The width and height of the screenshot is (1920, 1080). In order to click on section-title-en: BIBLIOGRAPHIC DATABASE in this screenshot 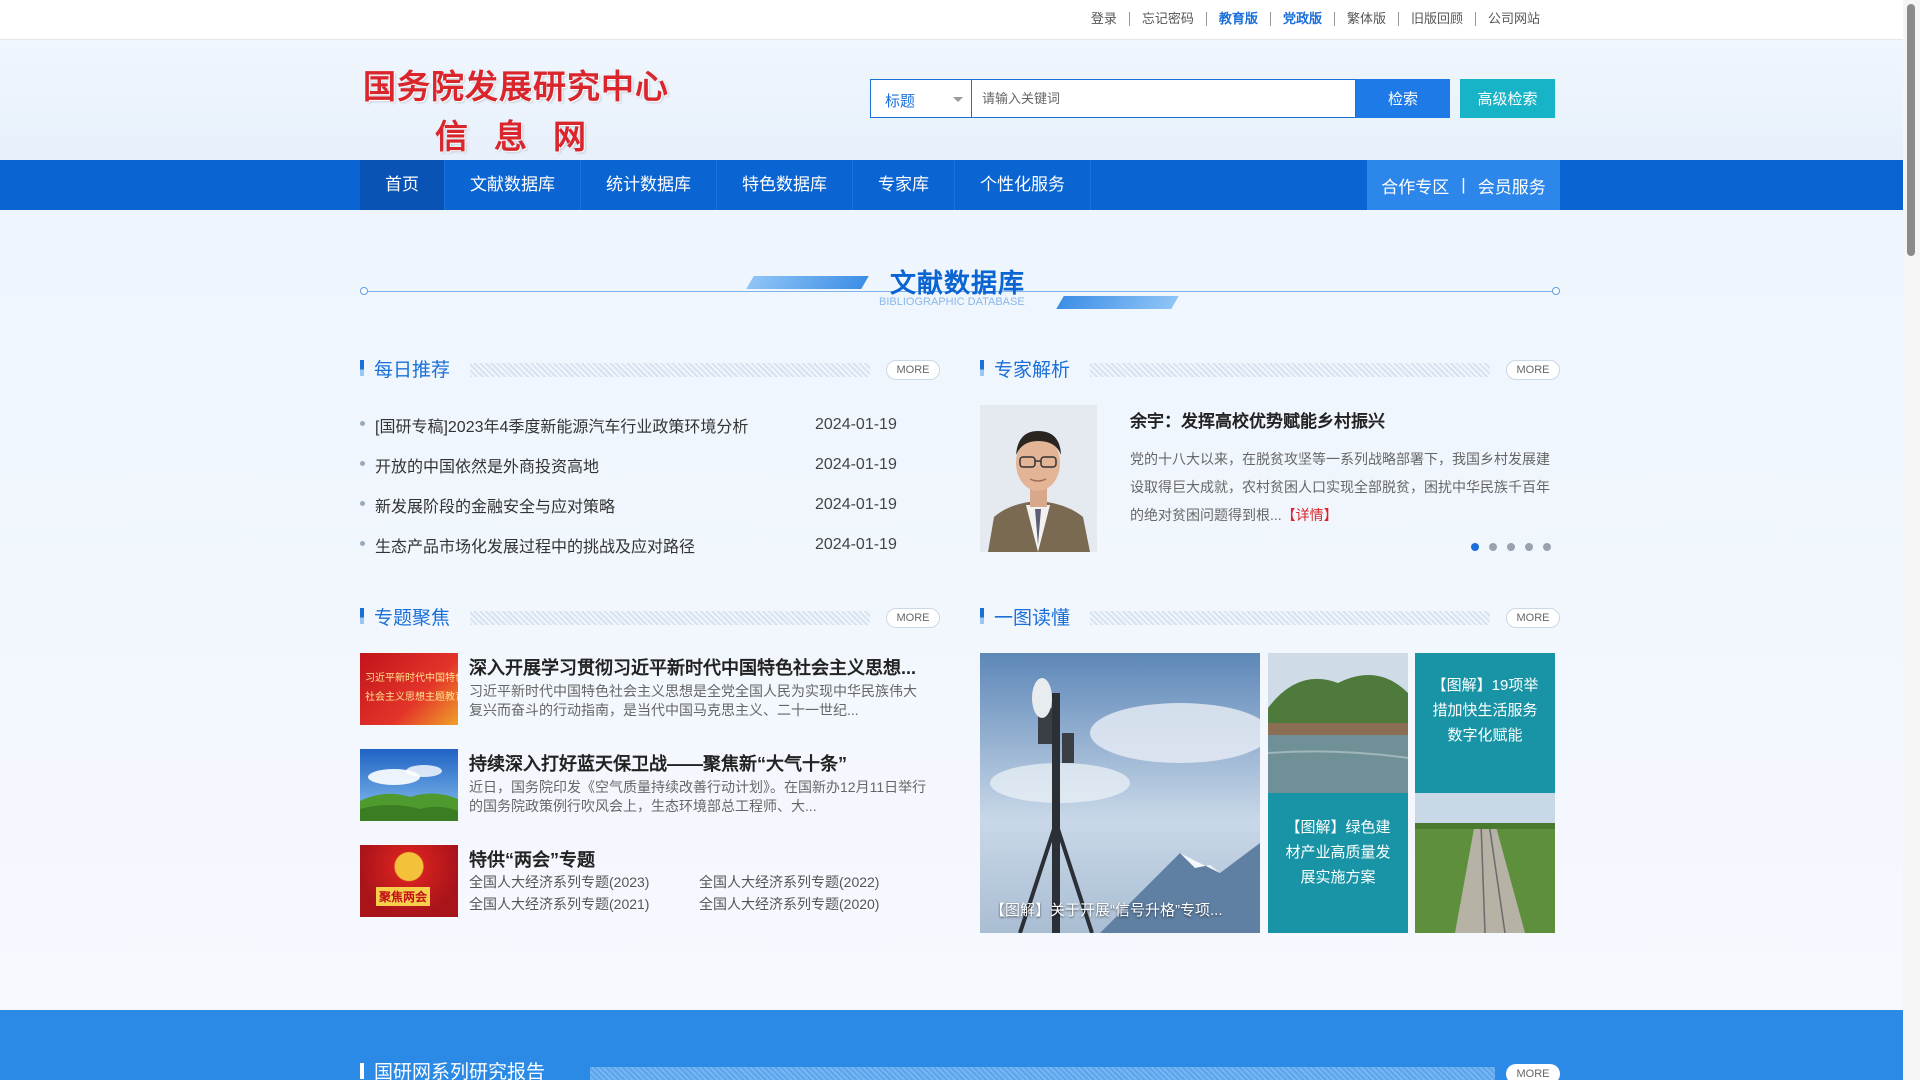, I will do `click(952, 302)`.